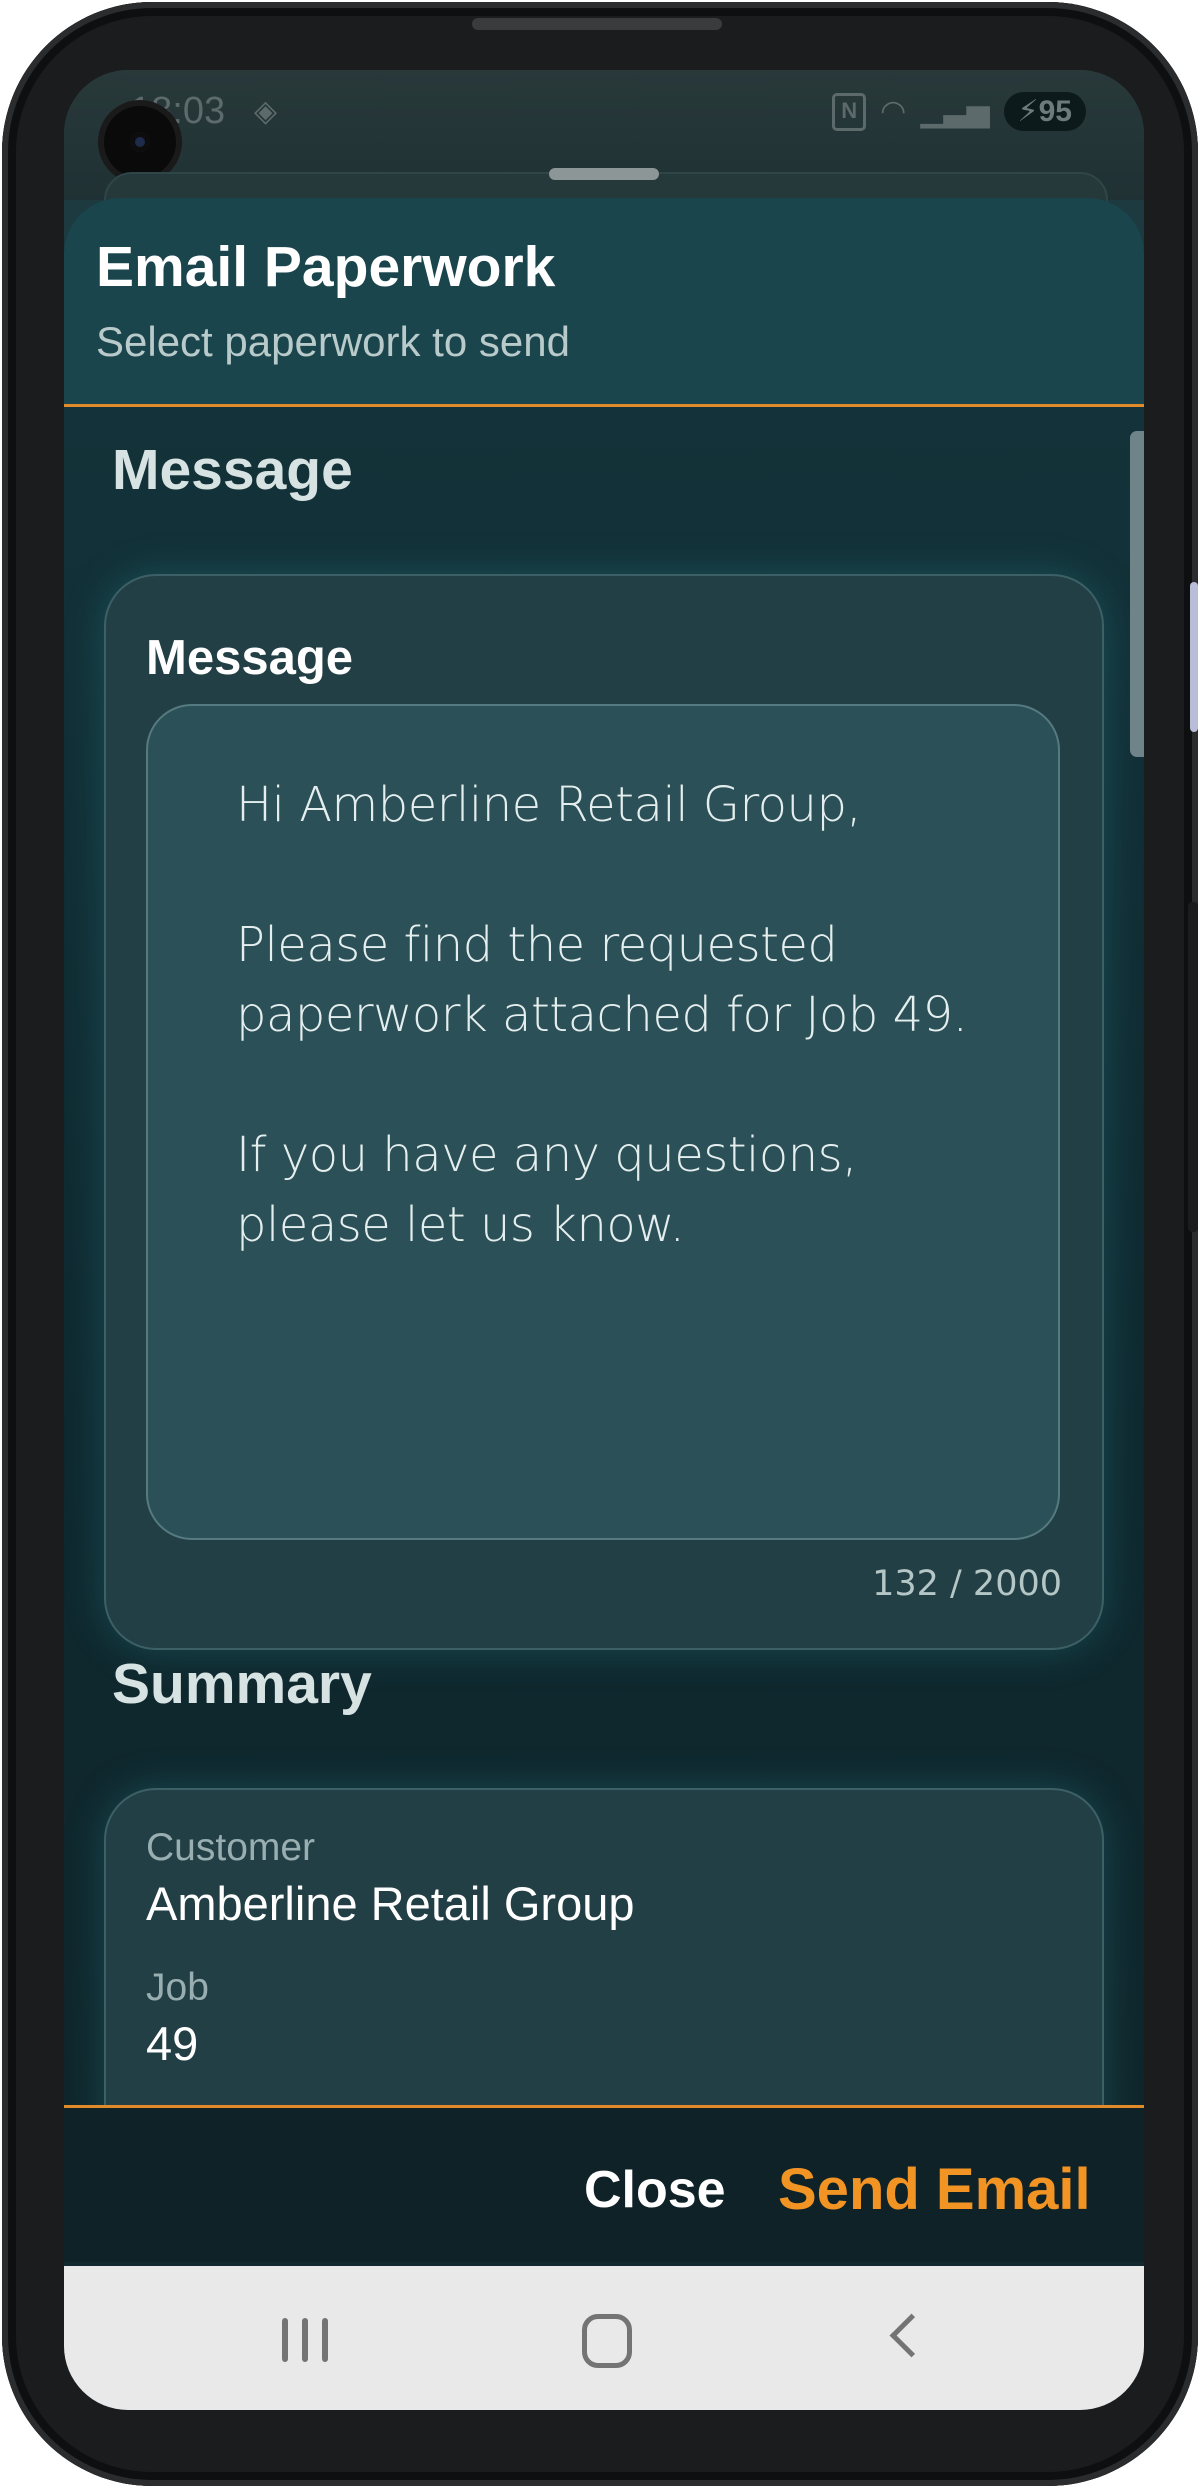 The height and width of the screenshot is (2491, 1204). I want to click on power-button, so click(1193, 1067).